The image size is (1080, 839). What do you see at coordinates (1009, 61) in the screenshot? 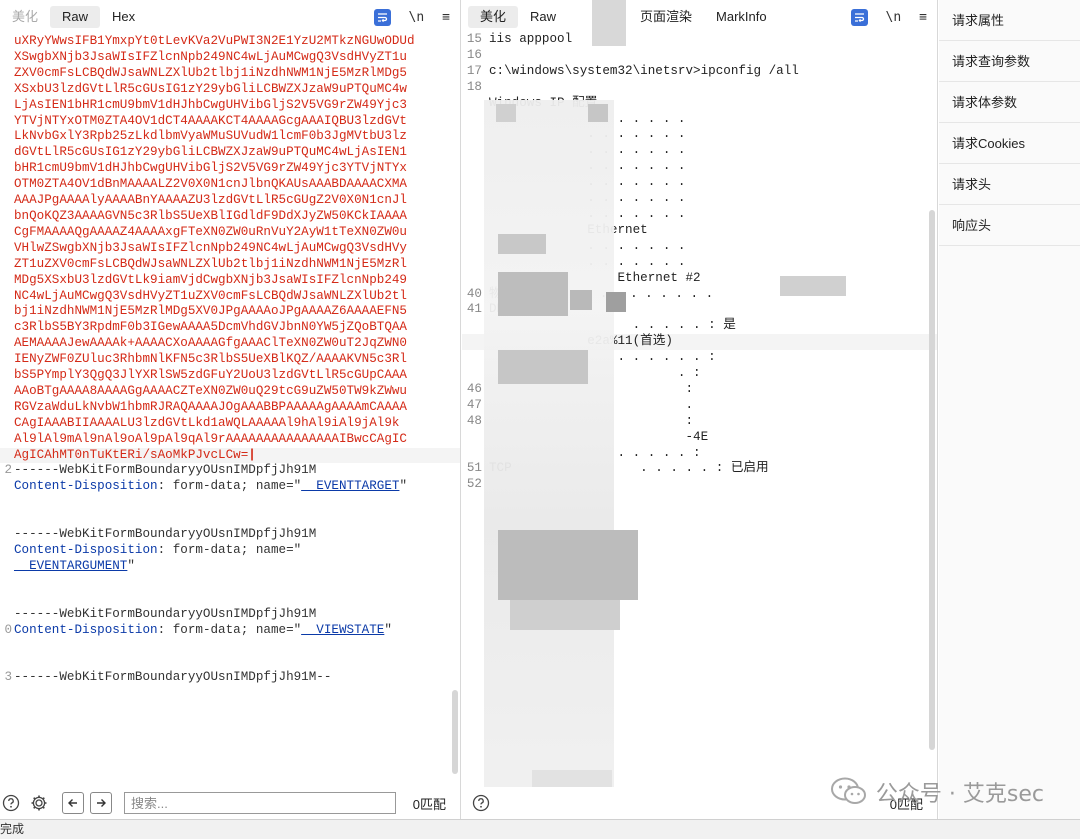
I see `sidebar-item-request-query-params: 请求查询参数` at bounding box center [1009, 61].